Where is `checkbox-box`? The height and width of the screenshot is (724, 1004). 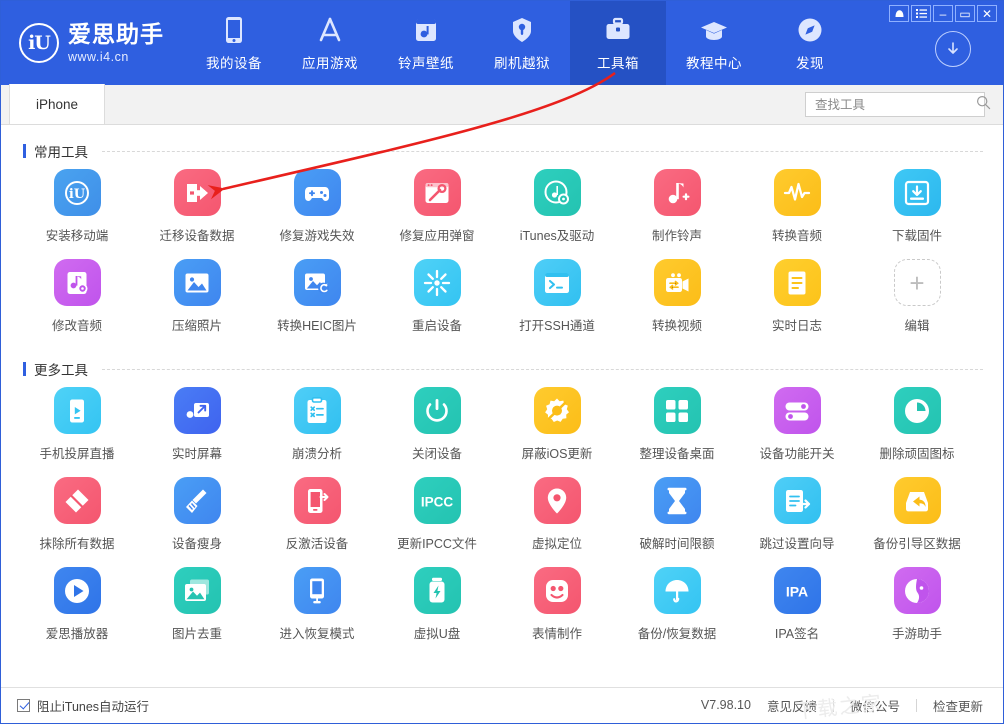 checkbox-box is located at coordinates (23, 705).